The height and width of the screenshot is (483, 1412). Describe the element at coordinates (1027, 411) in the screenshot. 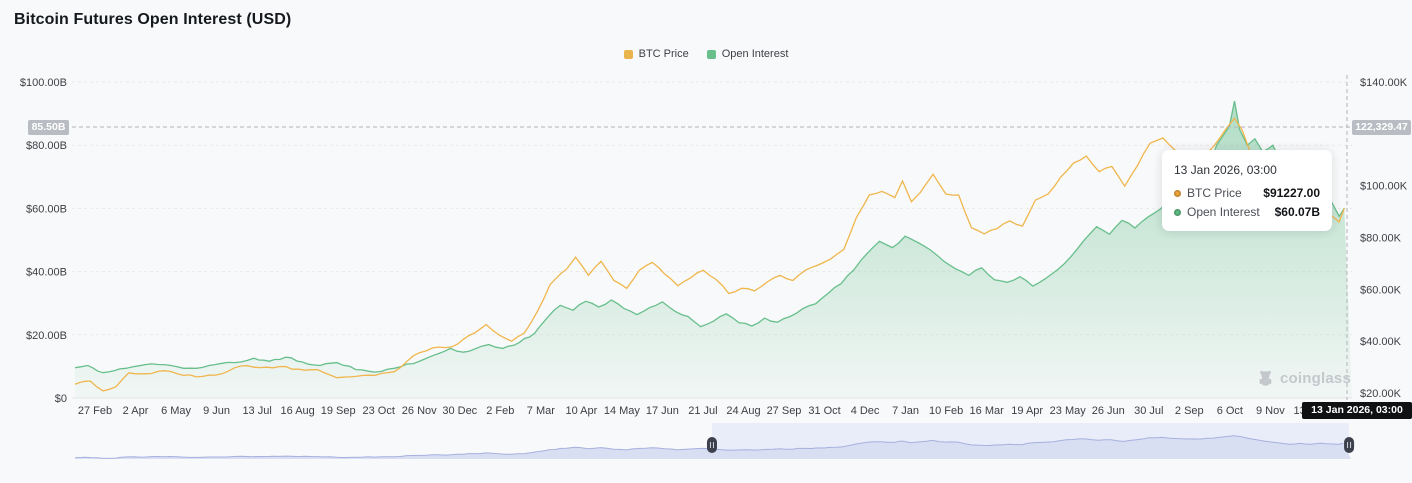

I see `x-axis-tick-label: 19 Apr` at that location.